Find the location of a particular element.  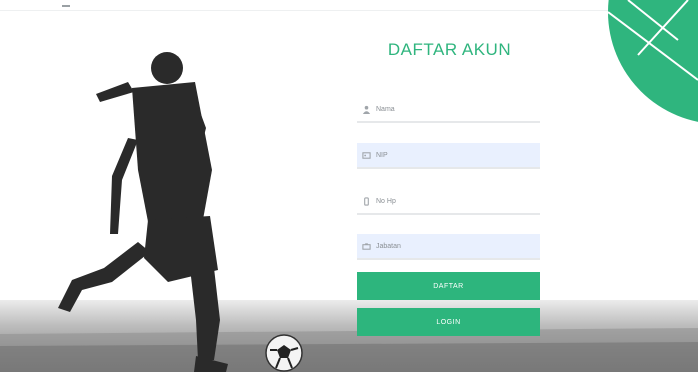

phone-field: No Hp is located at coordinates (448, 202).